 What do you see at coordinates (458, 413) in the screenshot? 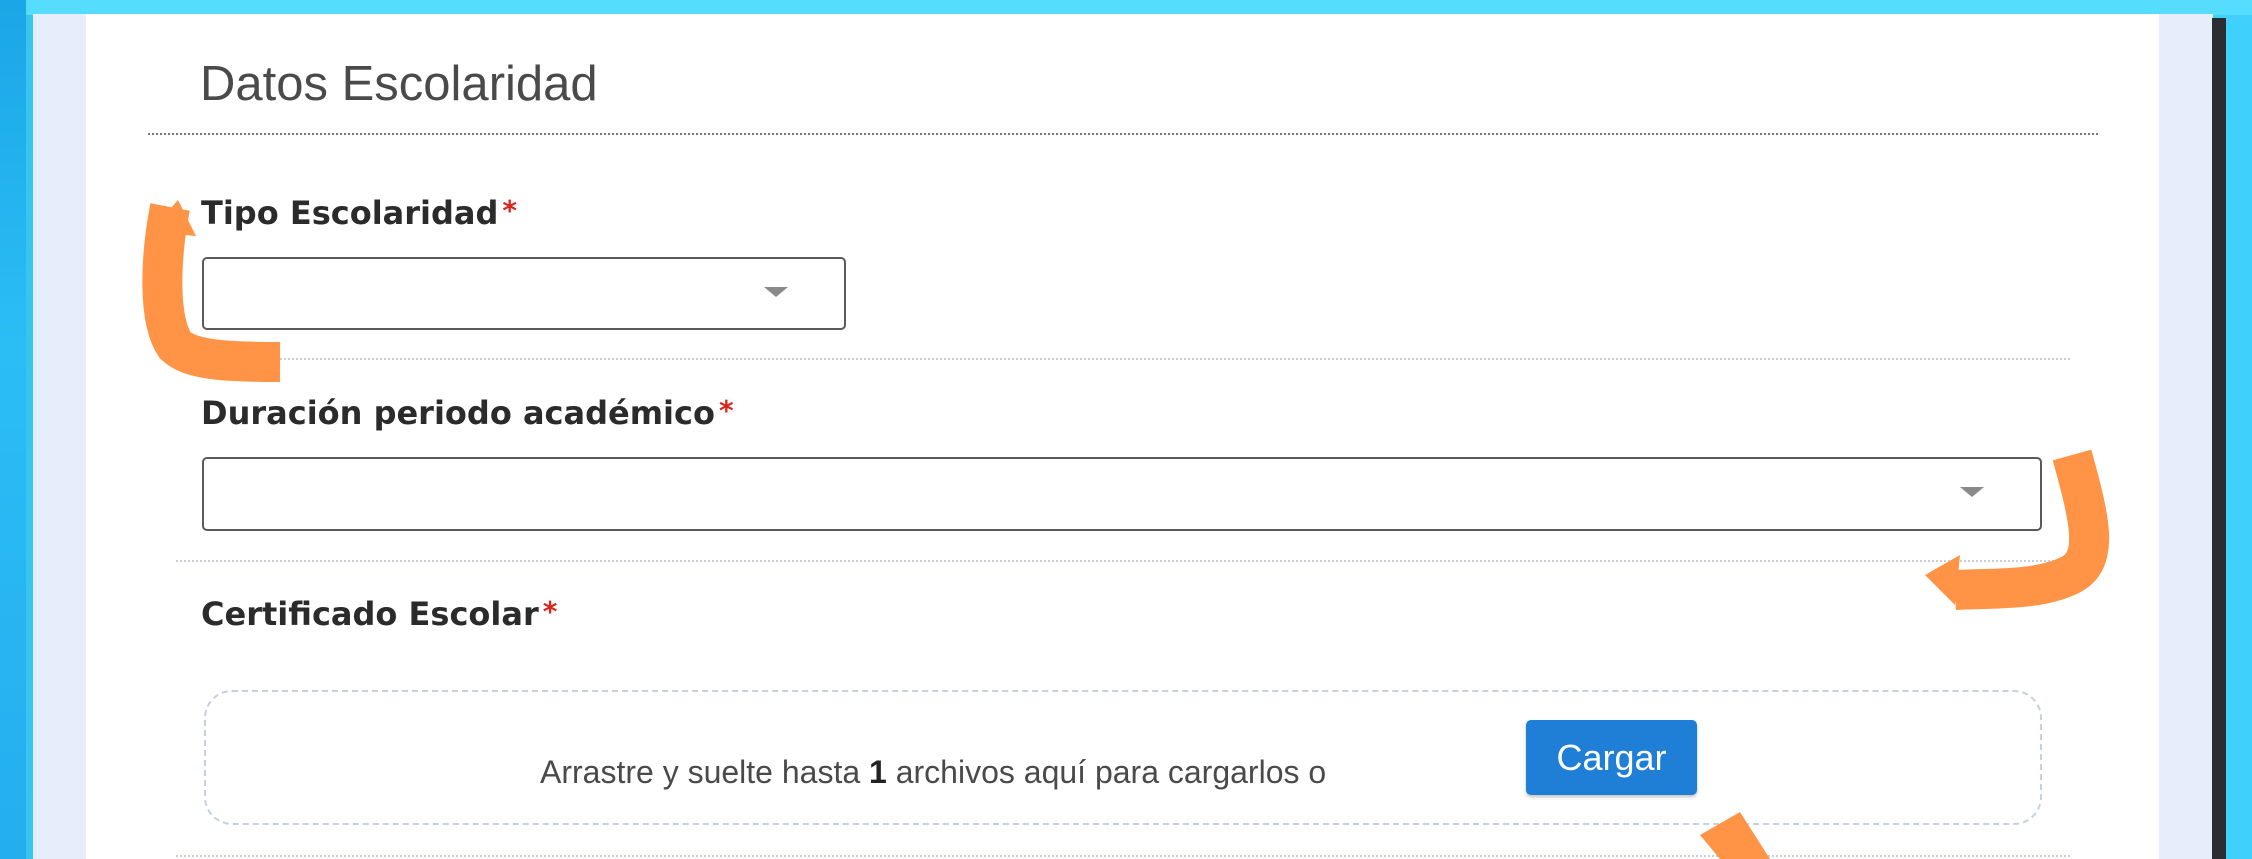
I see `duracion-periodo-label-text: Duración periodo académico` at bounding box center [458, 413].